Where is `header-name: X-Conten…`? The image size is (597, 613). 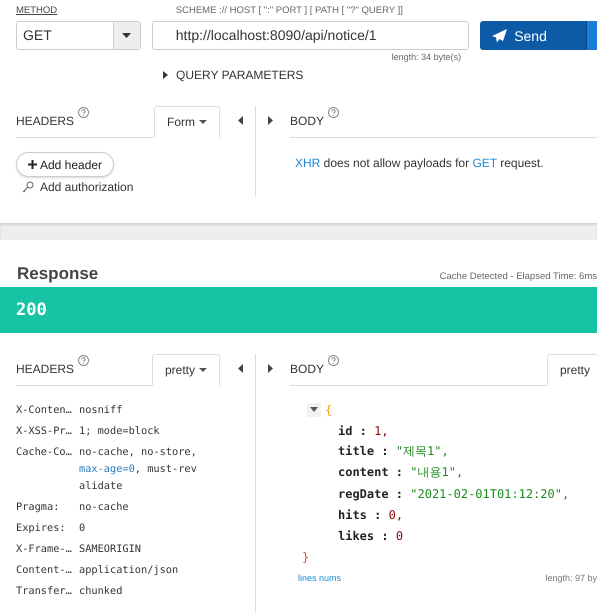 header-name: X-Conten… is located at coordinates (44, 410).